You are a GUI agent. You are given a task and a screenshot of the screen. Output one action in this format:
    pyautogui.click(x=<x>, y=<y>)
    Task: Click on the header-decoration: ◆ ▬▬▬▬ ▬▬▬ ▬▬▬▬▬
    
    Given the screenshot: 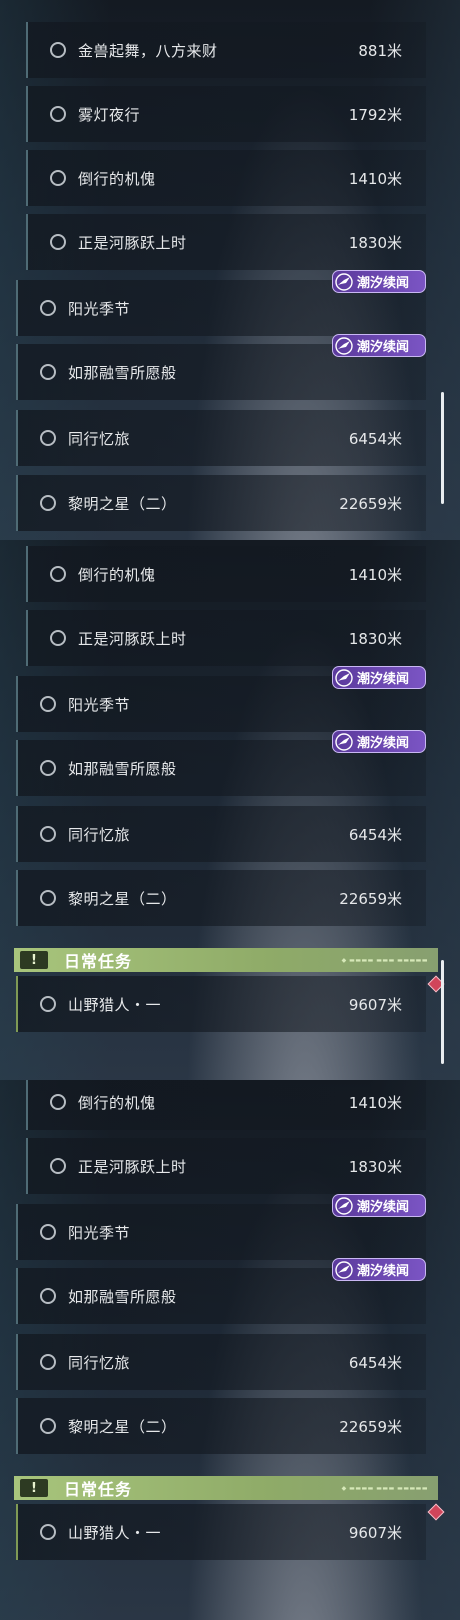 What is the action you would take?
    pyautogui.click(x=384, y=1488)
    